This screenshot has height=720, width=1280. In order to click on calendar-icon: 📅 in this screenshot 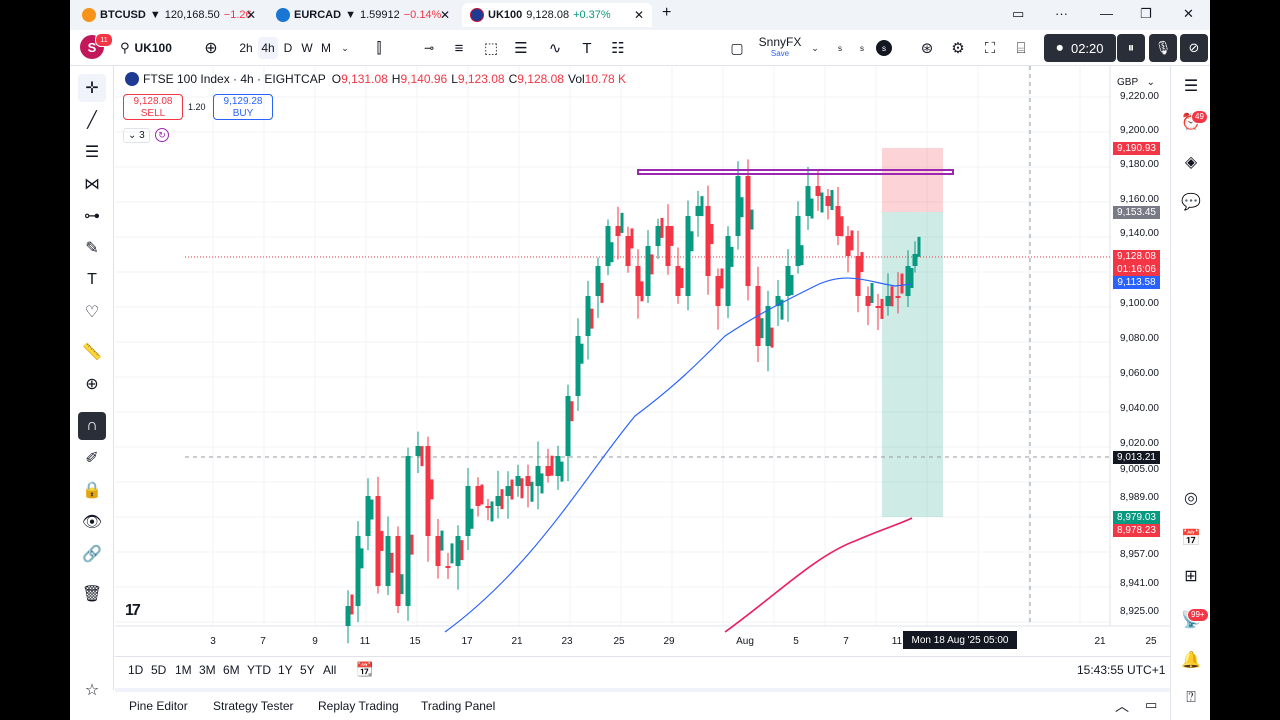, I will do `click(1191, 538)`.